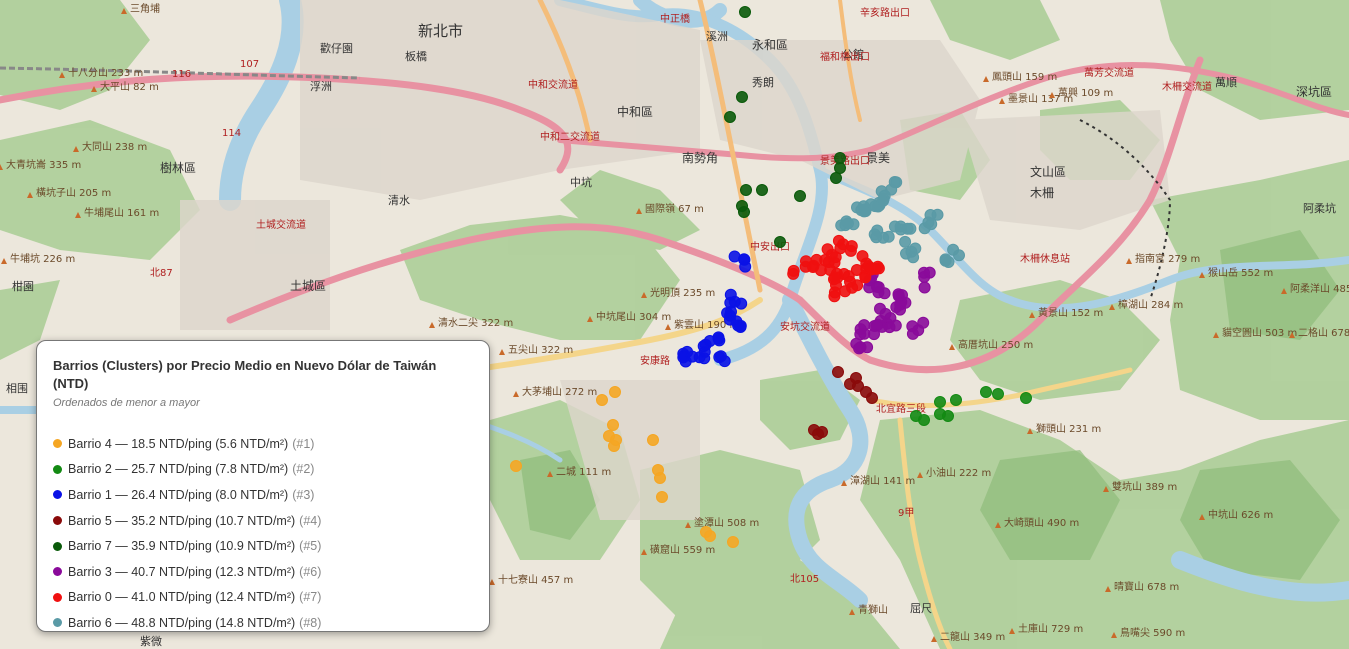 This screenshot has height=649, width=1349. I want to click on place-label: 永和區, so click(770, 45).